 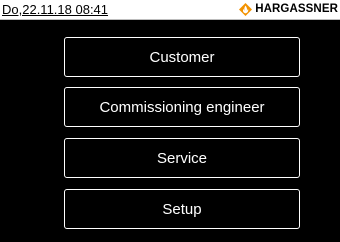 What do you see at coordinates (182, 57) in the screenshot?
I see `customer-button: Customer` at bounding box center [182, 57].